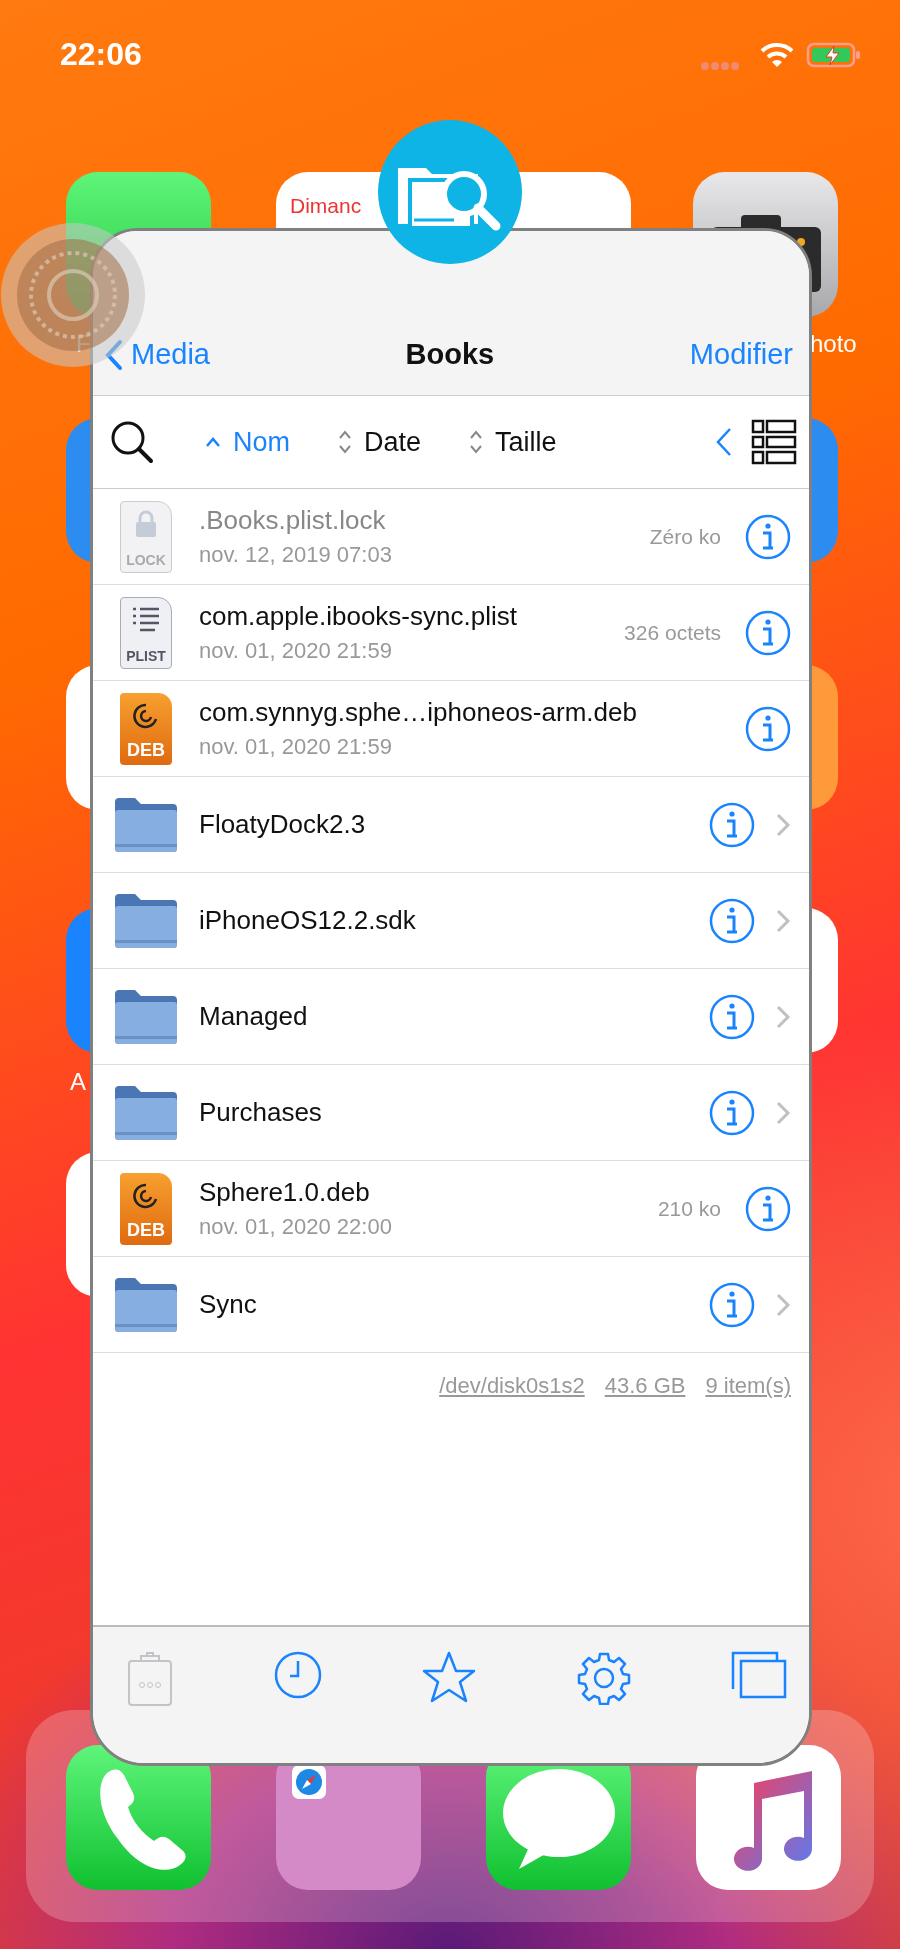 This screenshot has width=900, height=1949. What do you see at coordinates (101, 54) in the screenshot?
I see `status-time: 22:06` at bounding box center [101, 54].